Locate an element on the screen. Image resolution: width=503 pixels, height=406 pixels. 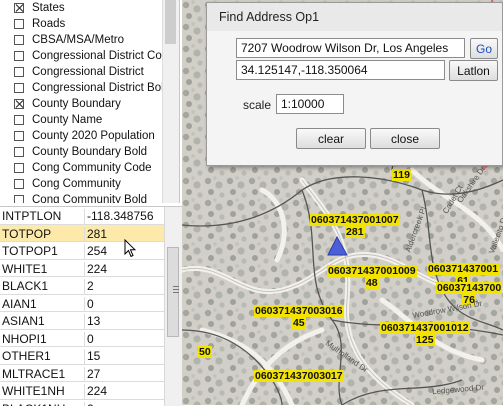
layer-item: County Boundary is located at coordinates (60, 103).